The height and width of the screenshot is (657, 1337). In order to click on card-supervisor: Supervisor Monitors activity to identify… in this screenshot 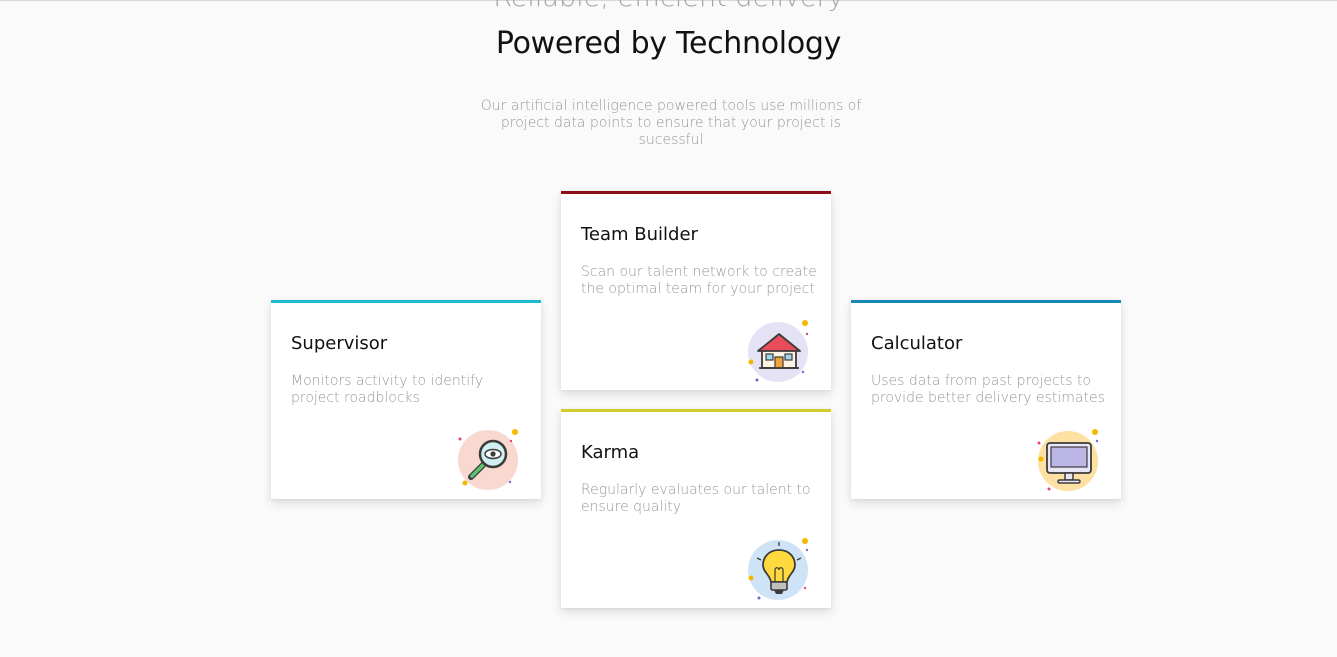, I will do `click(406, 399)`.